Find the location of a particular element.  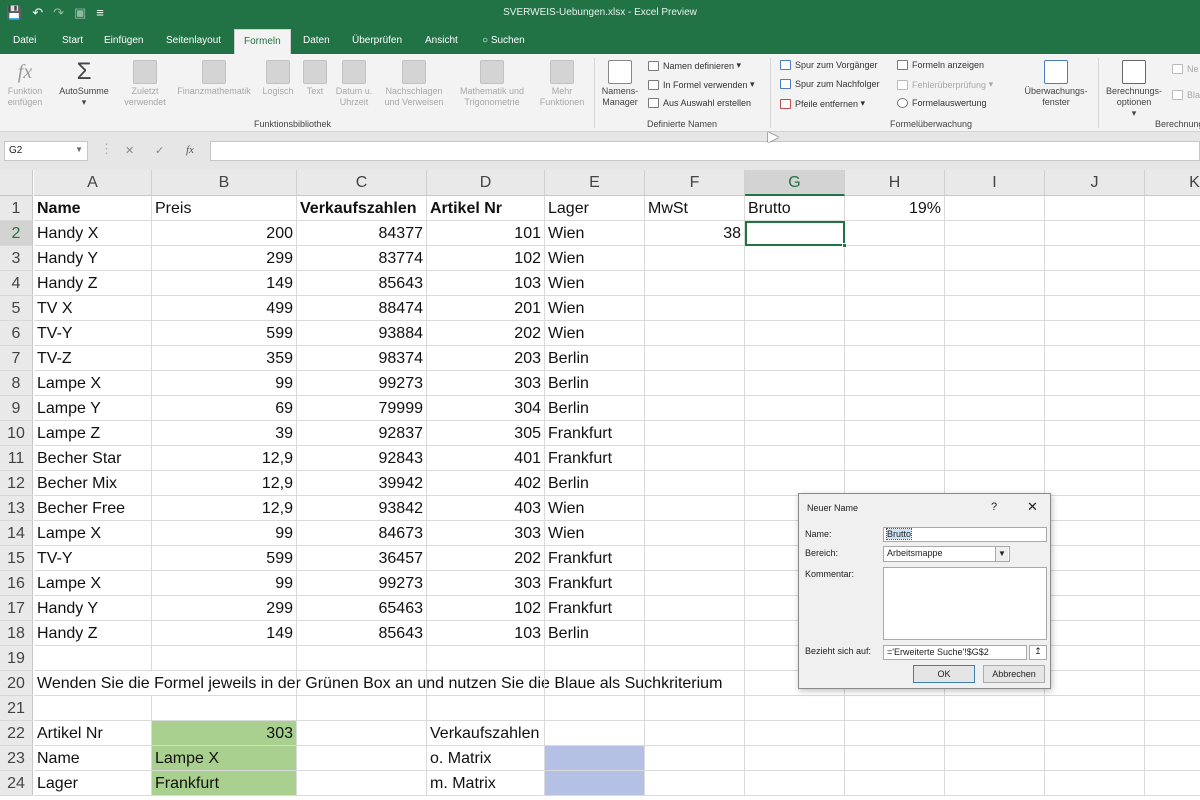

cell-g6 is located at coordinates (795, 333).